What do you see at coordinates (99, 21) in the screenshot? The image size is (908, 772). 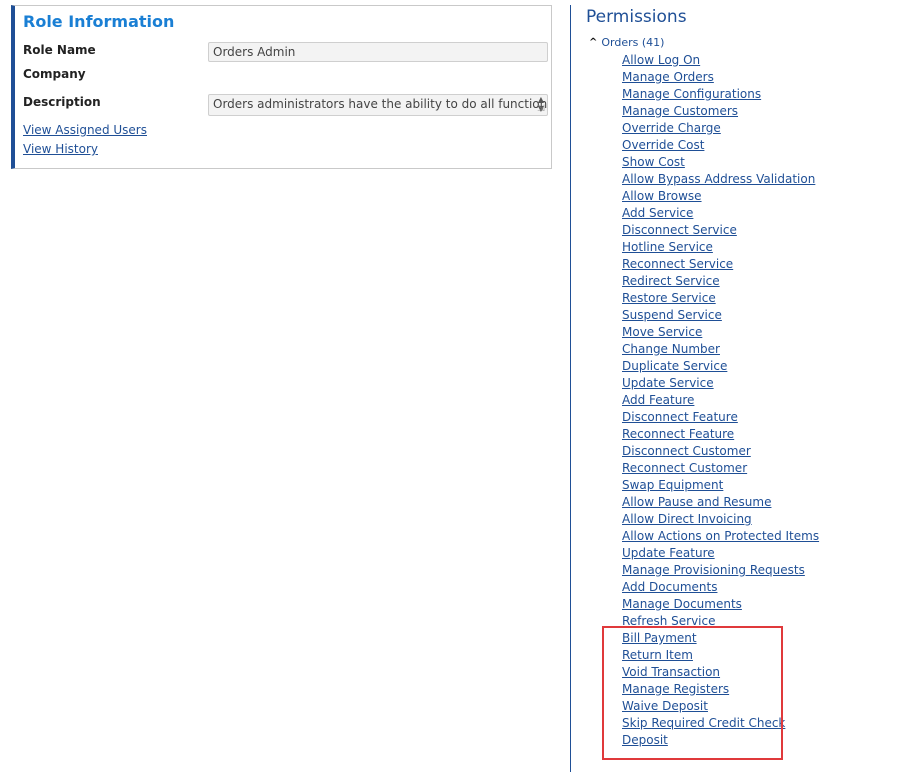 I see `role-information-title: Role Information` at bounding box center [99, 21].